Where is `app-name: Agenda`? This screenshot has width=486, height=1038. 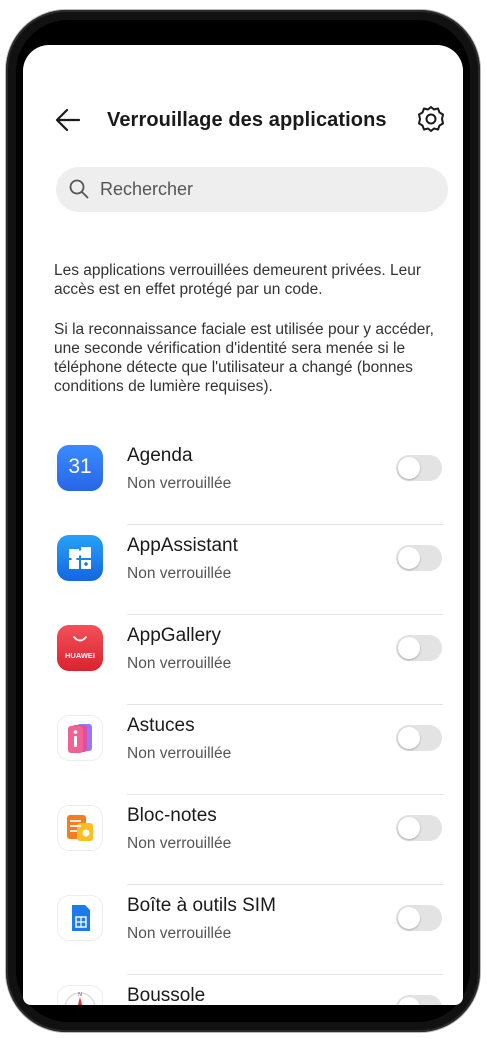 app-name: Agenda is located at coordinates (160, 455).